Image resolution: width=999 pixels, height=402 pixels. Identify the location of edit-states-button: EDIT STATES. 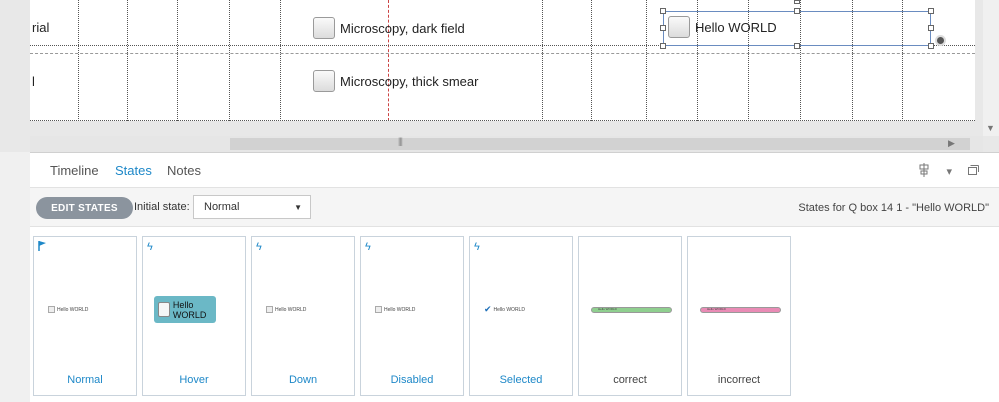
(84, 208).